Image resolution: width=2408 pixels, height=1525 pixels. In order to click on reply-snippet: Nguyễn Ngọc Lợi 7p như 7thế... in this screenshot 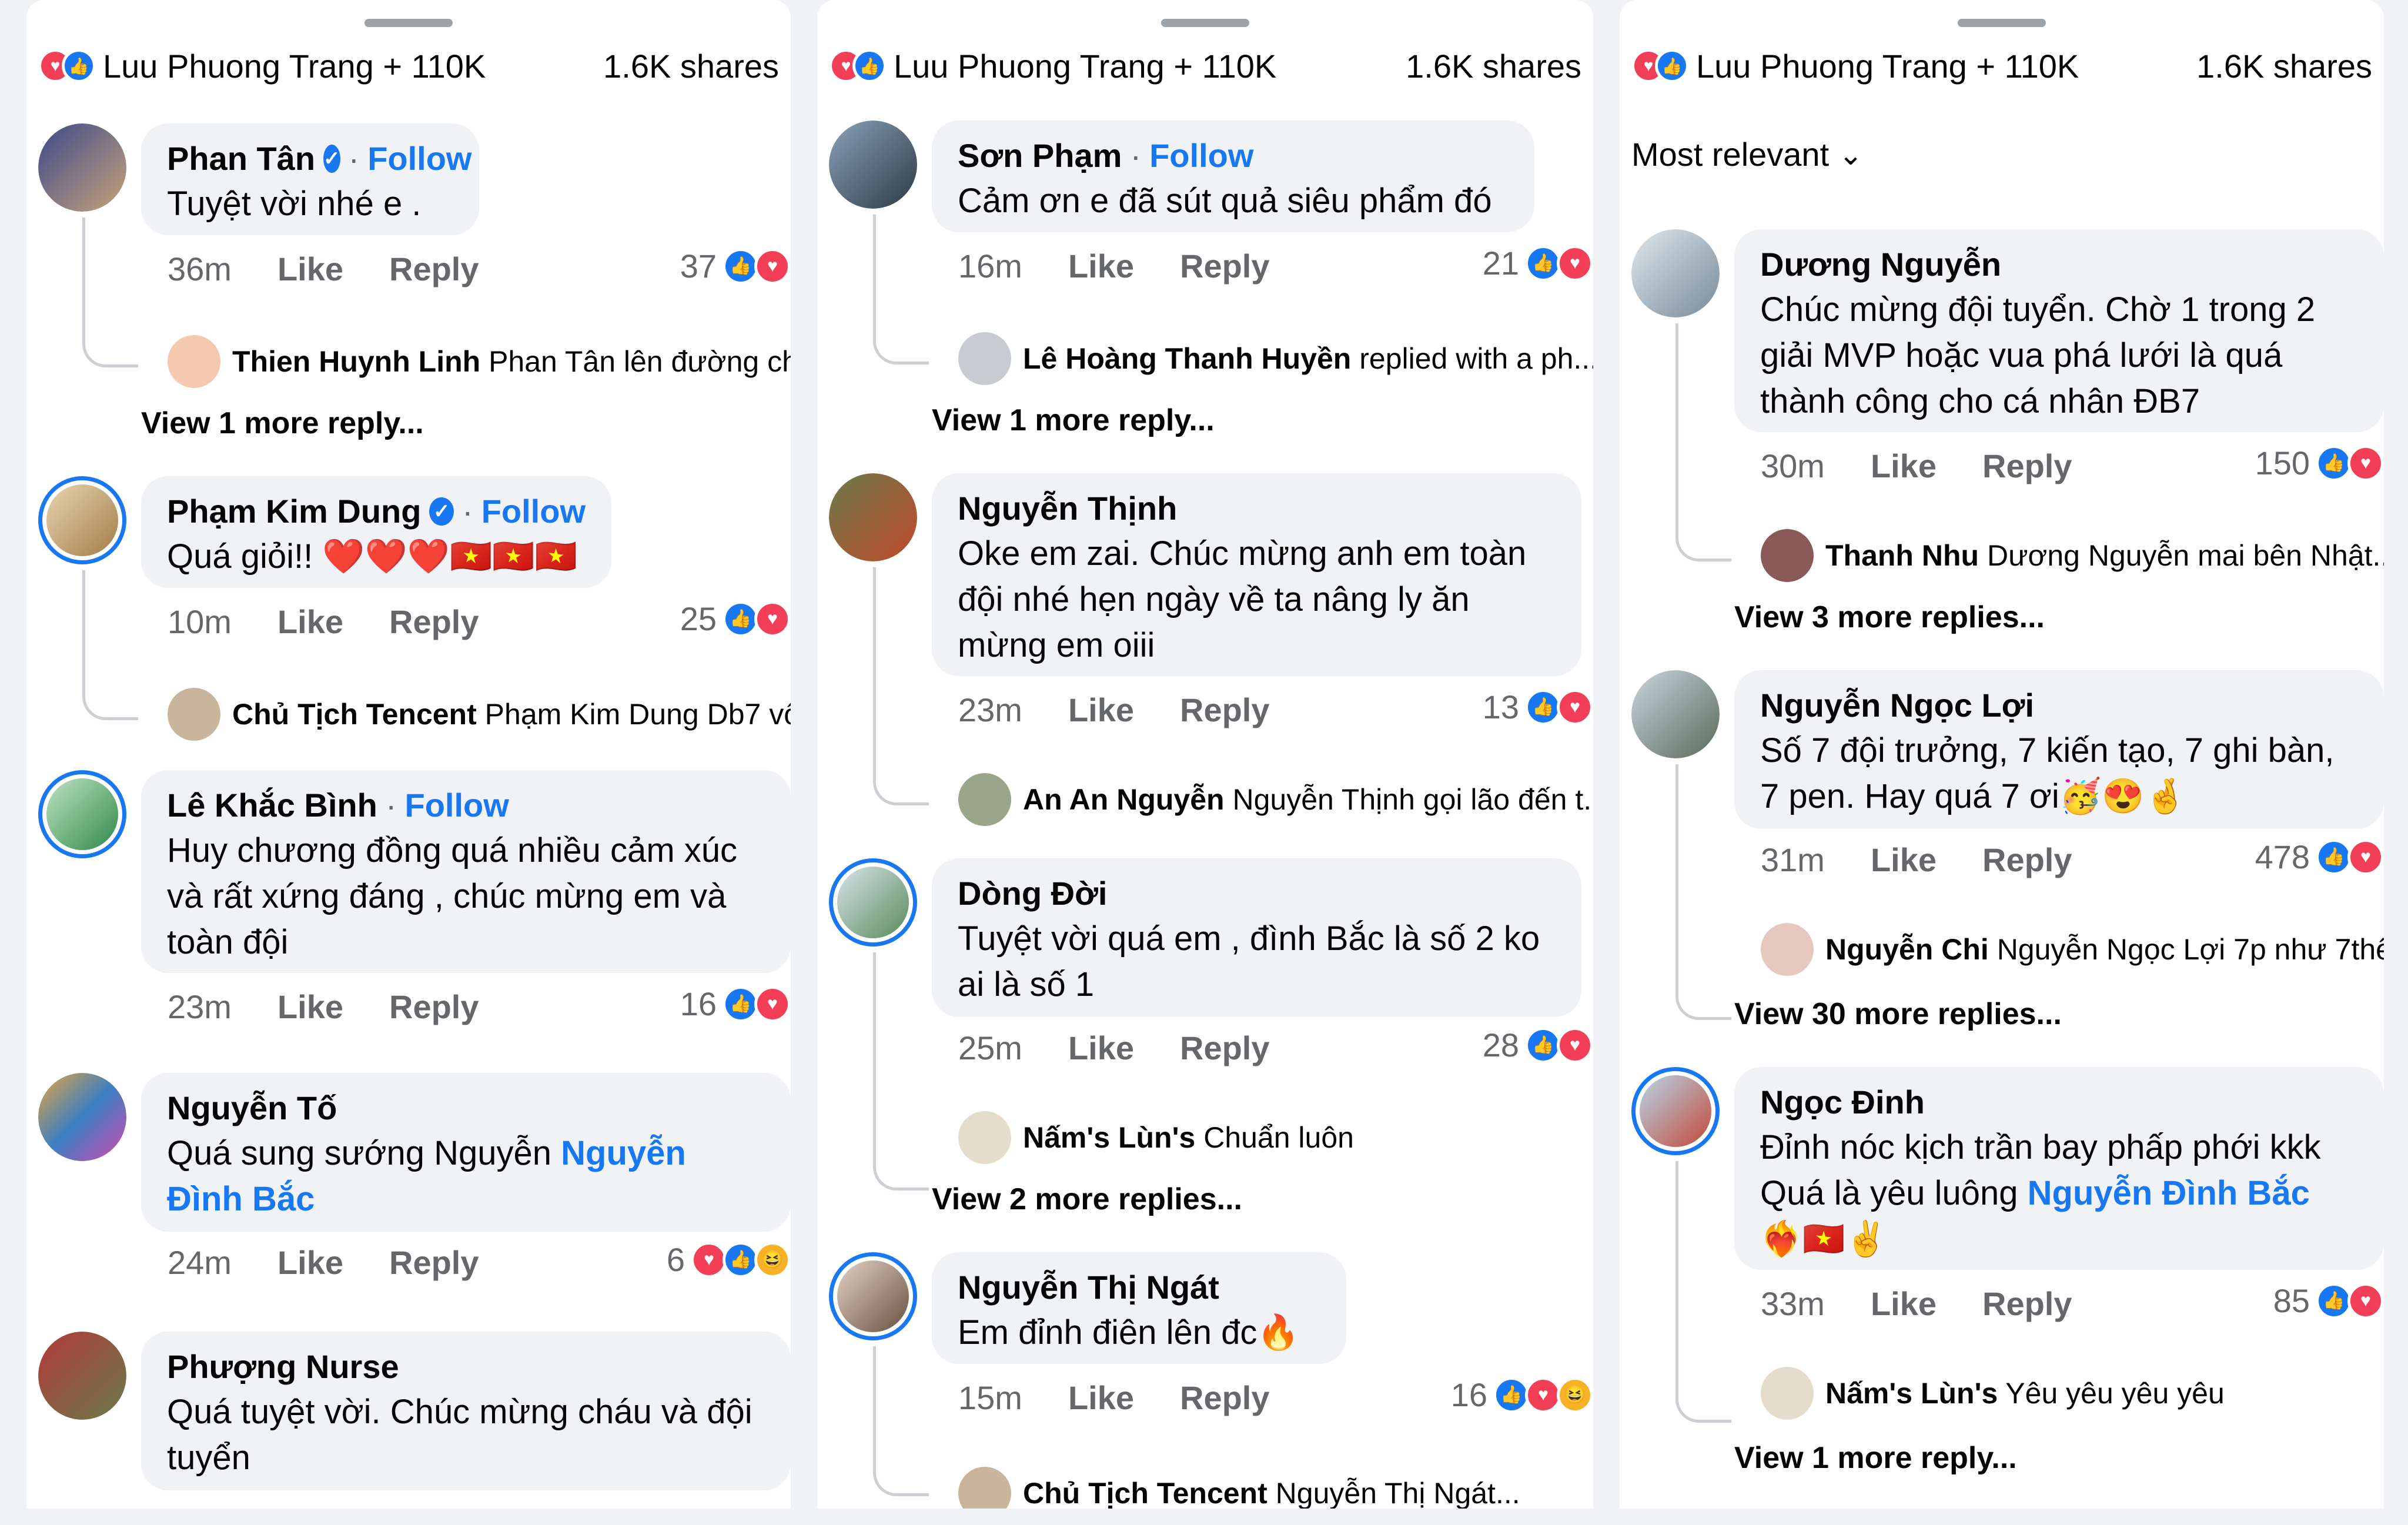, I will do `click(2190, 950)`.